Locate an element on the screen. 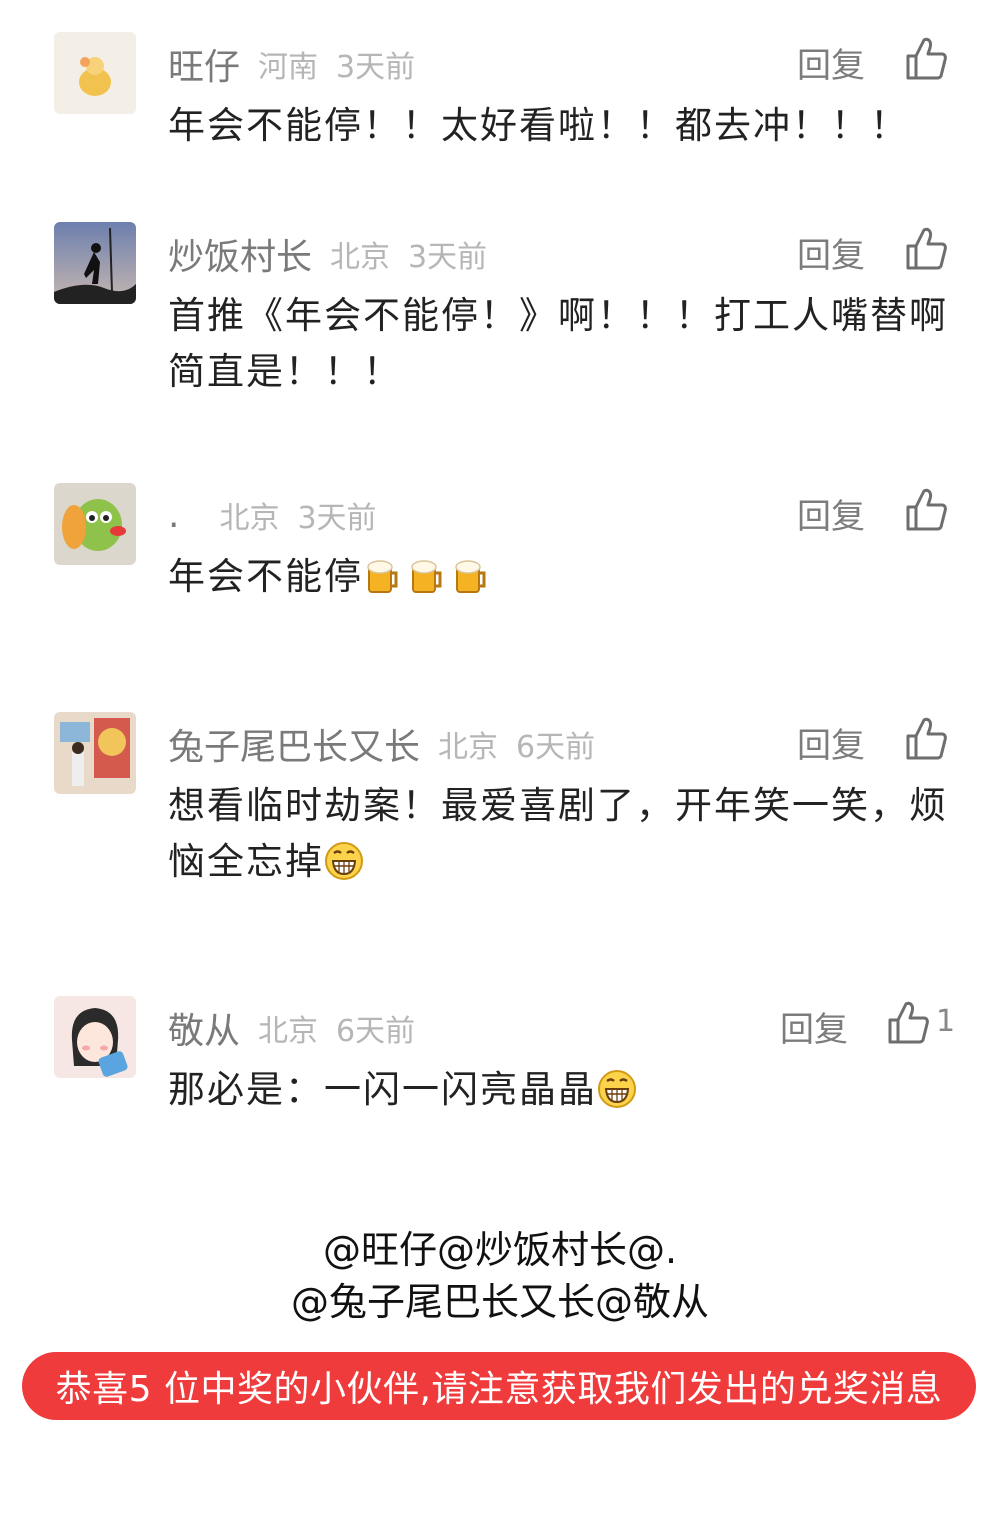 This screenshot has width=1000, height=1521. comment-body: 那必是：一闪一闪亮晶晶 is located at coordinates (382, 1089).